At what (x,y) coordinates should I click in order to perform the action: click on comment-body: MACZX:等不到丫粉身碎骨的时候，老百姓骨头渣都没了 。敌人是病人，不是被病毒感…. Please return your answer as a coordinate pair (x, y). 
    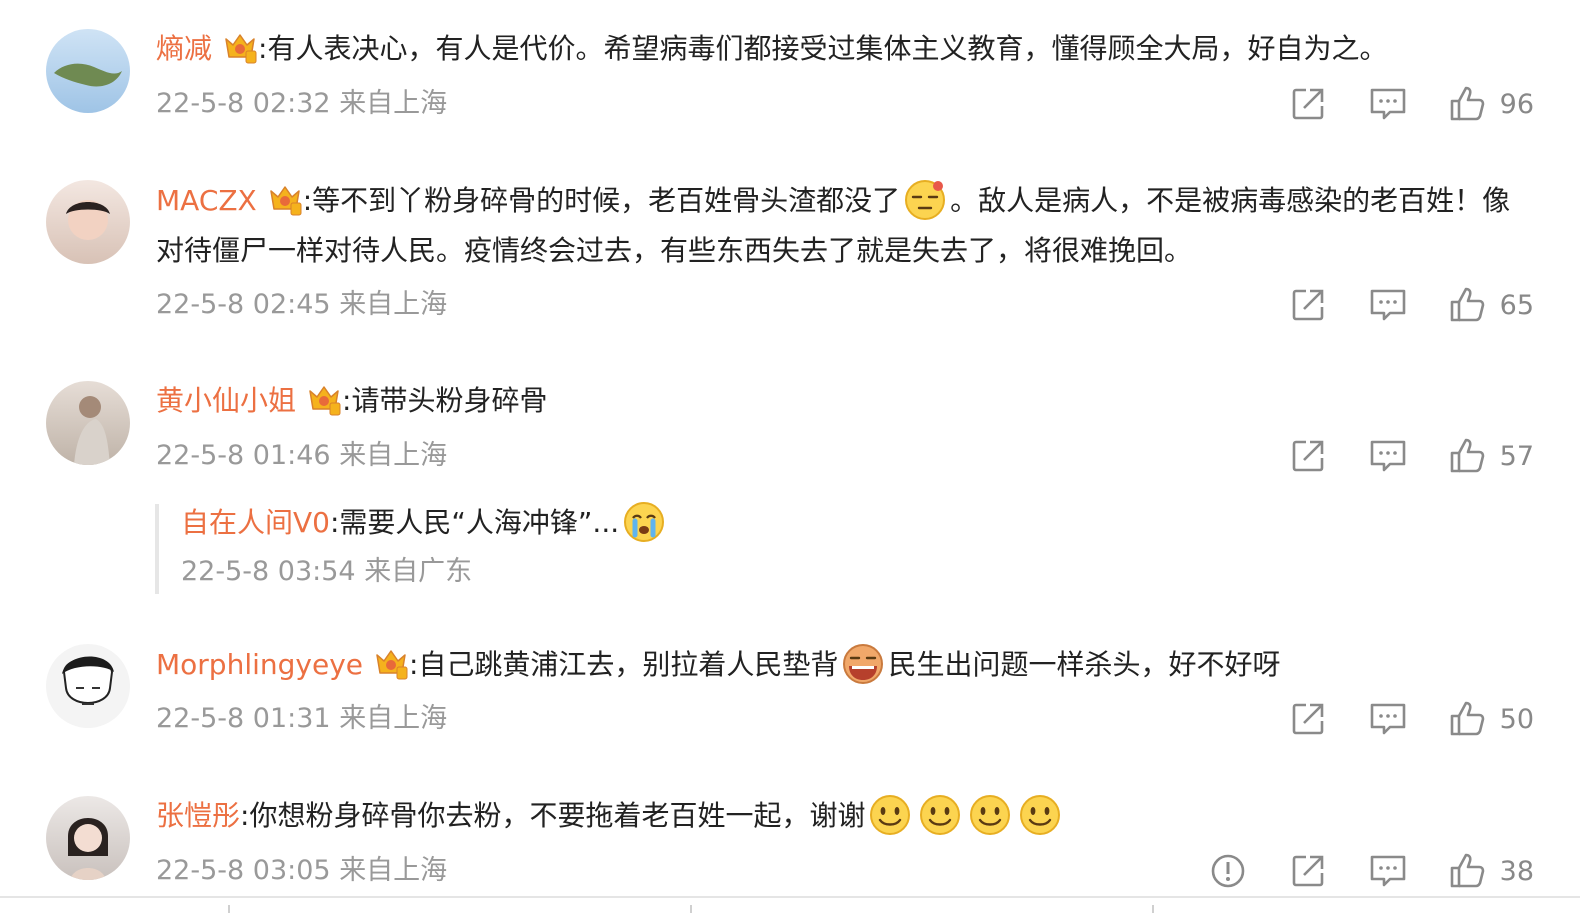
    Looking at the image, I should click on (838, 226).